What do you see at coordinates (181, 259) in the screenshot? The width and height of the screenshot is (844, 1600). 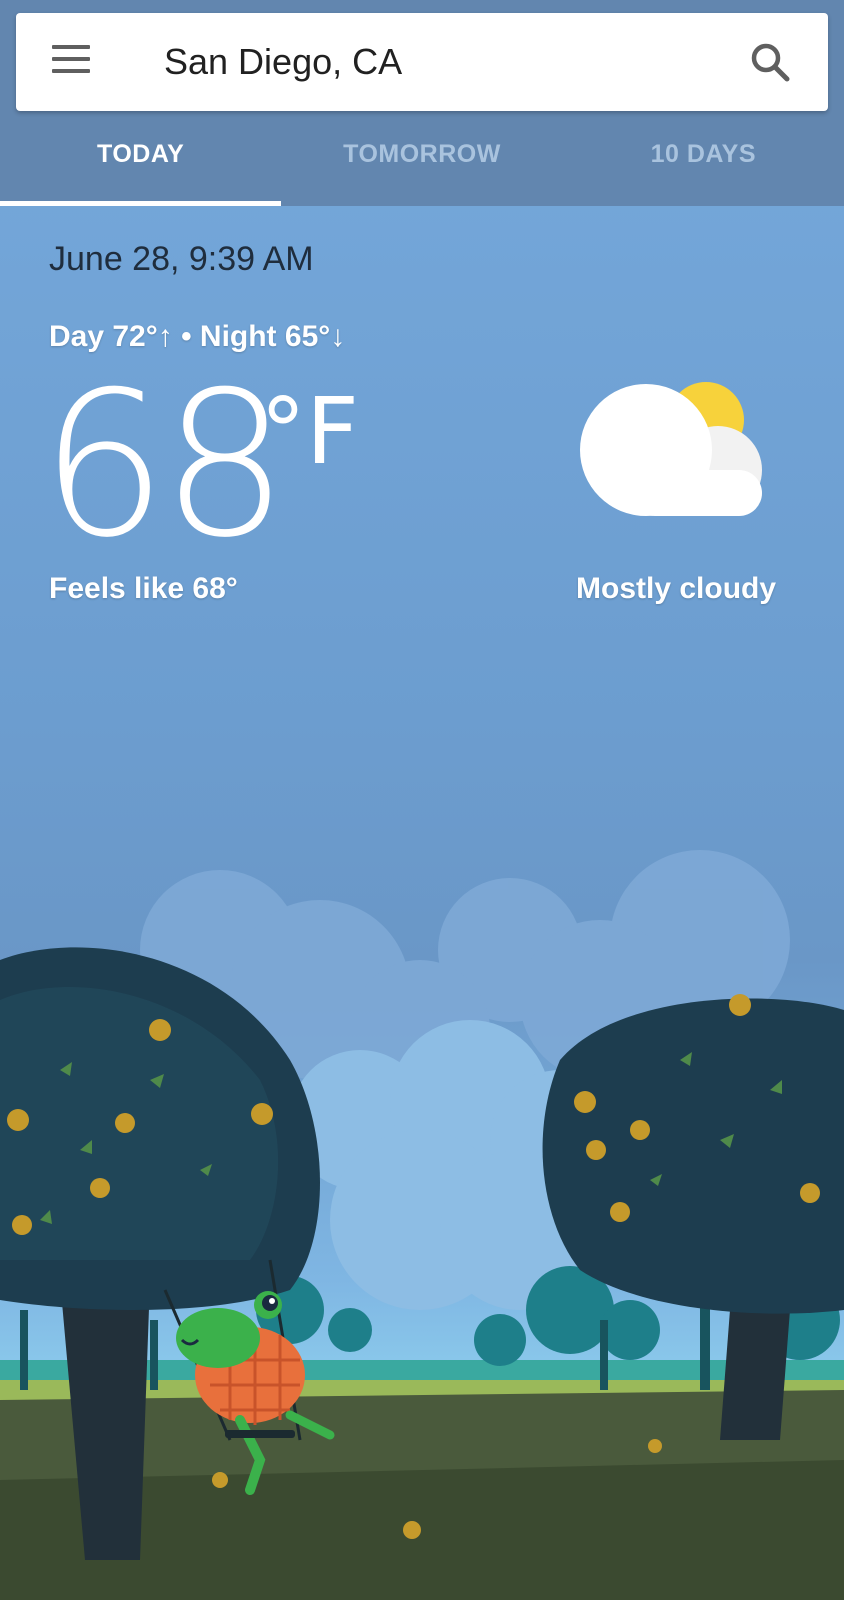 I see `date-time: June 28, 9:39 AM` at bounding box center [181, 259].